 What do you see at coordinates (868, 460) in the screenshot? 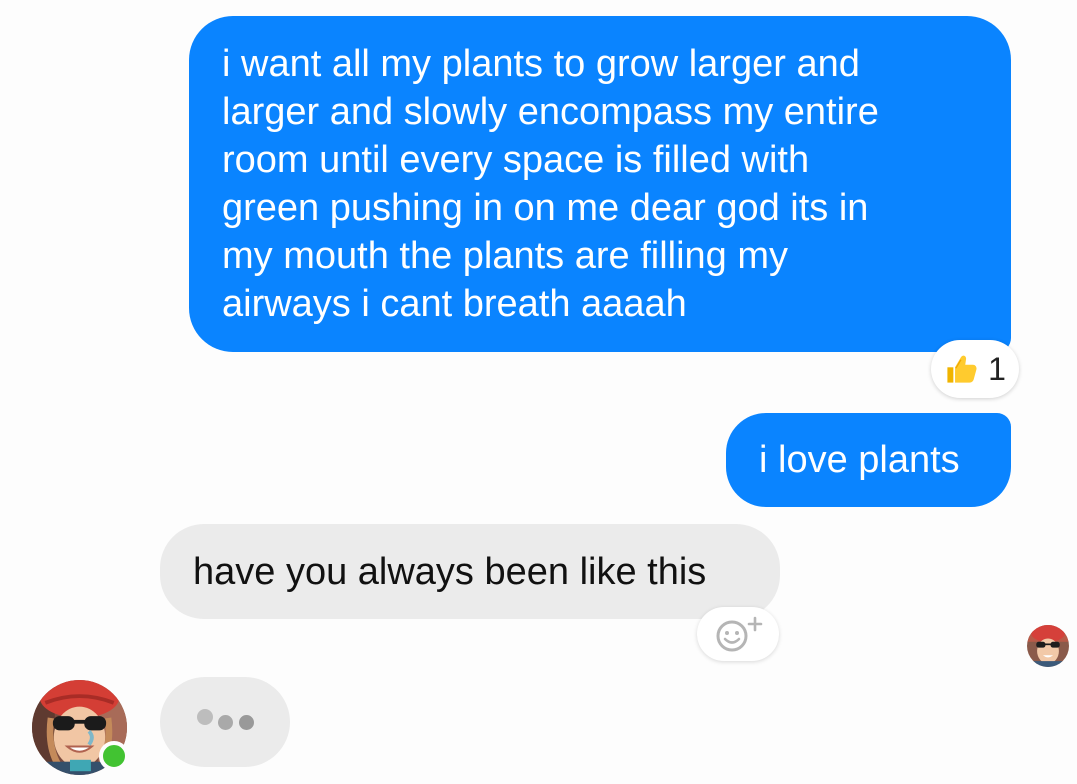
I see `outgoing-message: i love plants` at bounding box center [868, 460].